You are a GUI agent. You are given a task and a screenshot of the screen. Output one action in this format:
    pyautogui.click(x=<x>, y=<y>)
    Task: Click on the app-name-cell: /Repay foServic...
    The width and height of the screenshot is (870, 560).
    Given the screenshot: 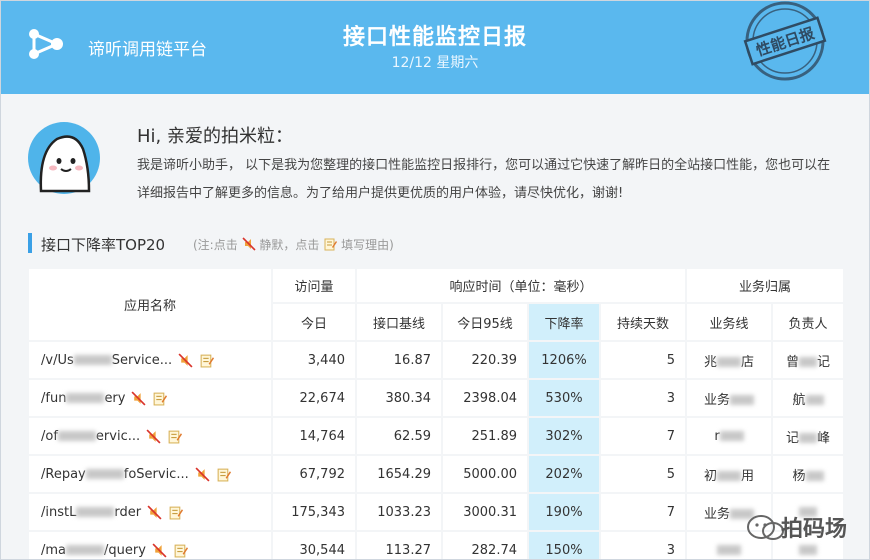 What is the action you would take?
    pyautogui.click(x=150, y=474)
    